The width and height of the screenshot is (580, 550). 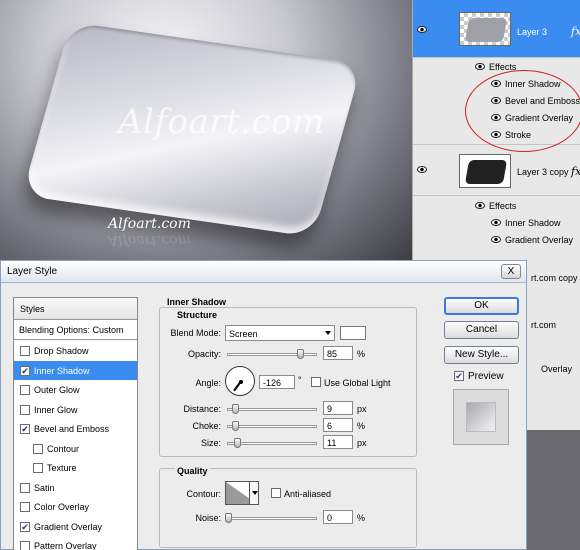 I want to click on distance-label: Distance:, so click(x=202, y=409).